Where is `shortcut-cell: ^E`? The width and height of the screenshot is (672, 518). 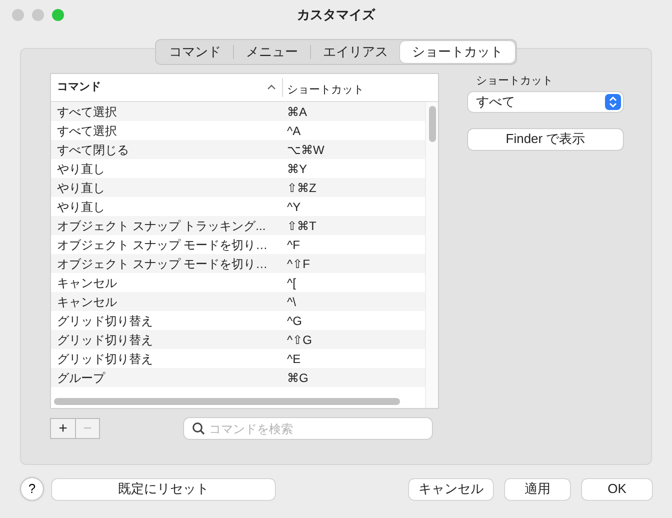 shortcut-cell: ^E is located at coordinates (294, 359).